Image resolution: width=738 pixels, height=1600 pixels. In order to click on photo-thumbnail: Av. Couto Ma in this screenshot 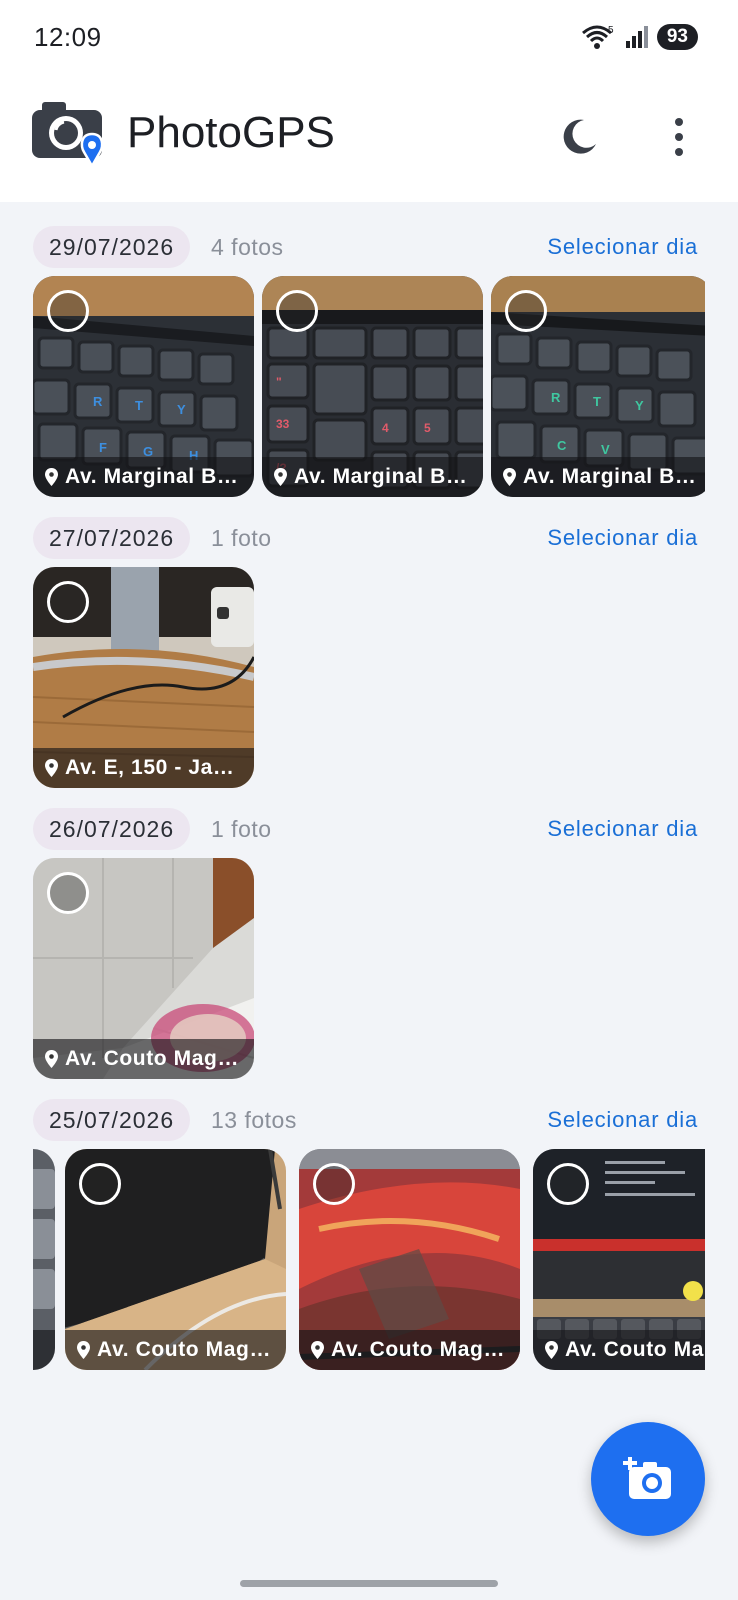, I will do `click(619, 1259)`.